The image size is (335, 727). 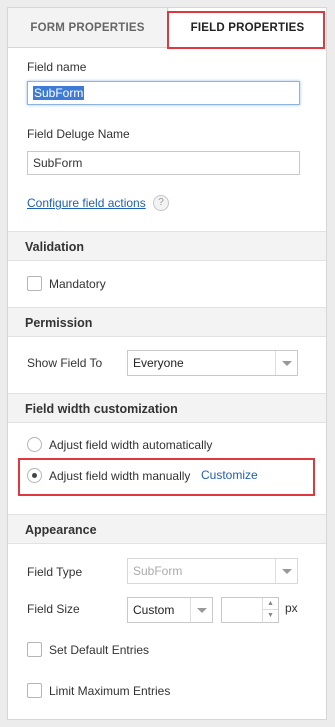 I want to click on field-type-value: SubForm, so click(x=158, y=571).